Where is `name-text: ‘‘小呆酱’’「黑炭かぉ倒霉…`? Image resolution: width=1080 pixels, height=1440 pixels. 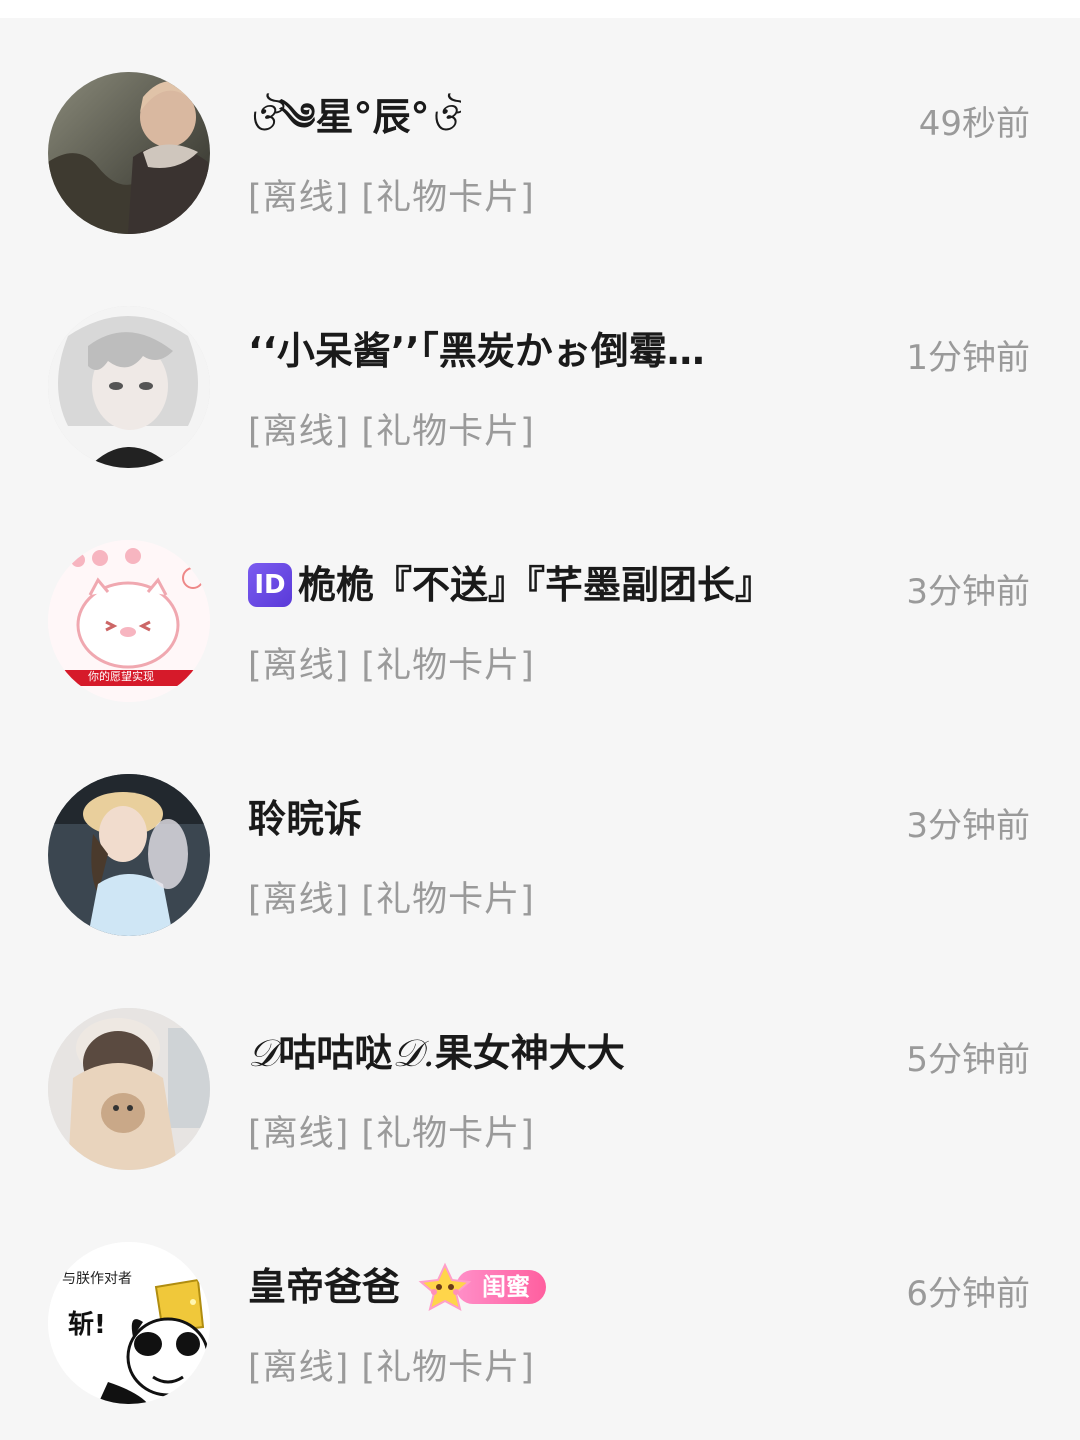
name-text: ‘‘小呆酱’’「黑炭かぉ倒霉… is located at coordinates (476, 351).